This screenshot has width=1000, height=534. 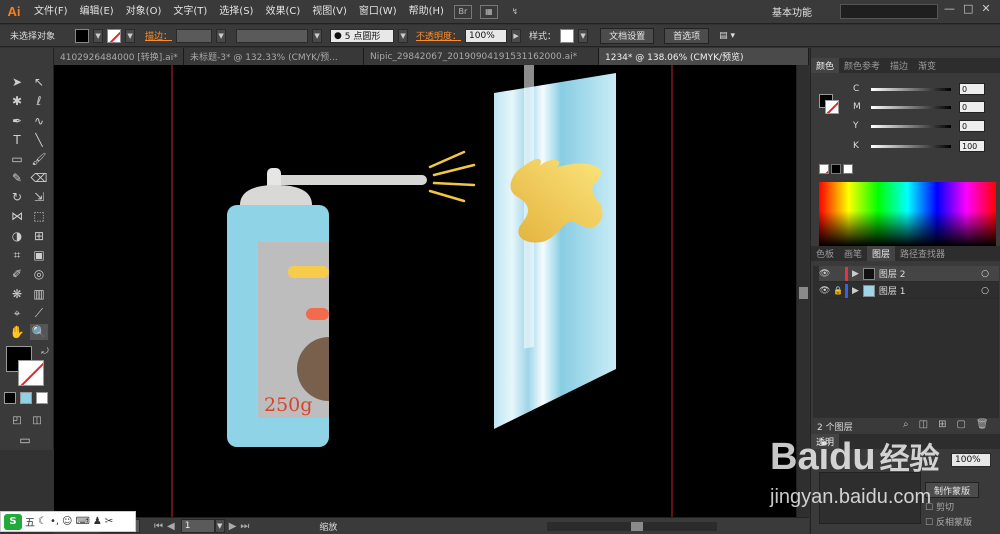 What do you see at coordinates (17, 121) in the screenshot?
I see `pen-tool-icon: ✒` at bounding box center [17, 121].